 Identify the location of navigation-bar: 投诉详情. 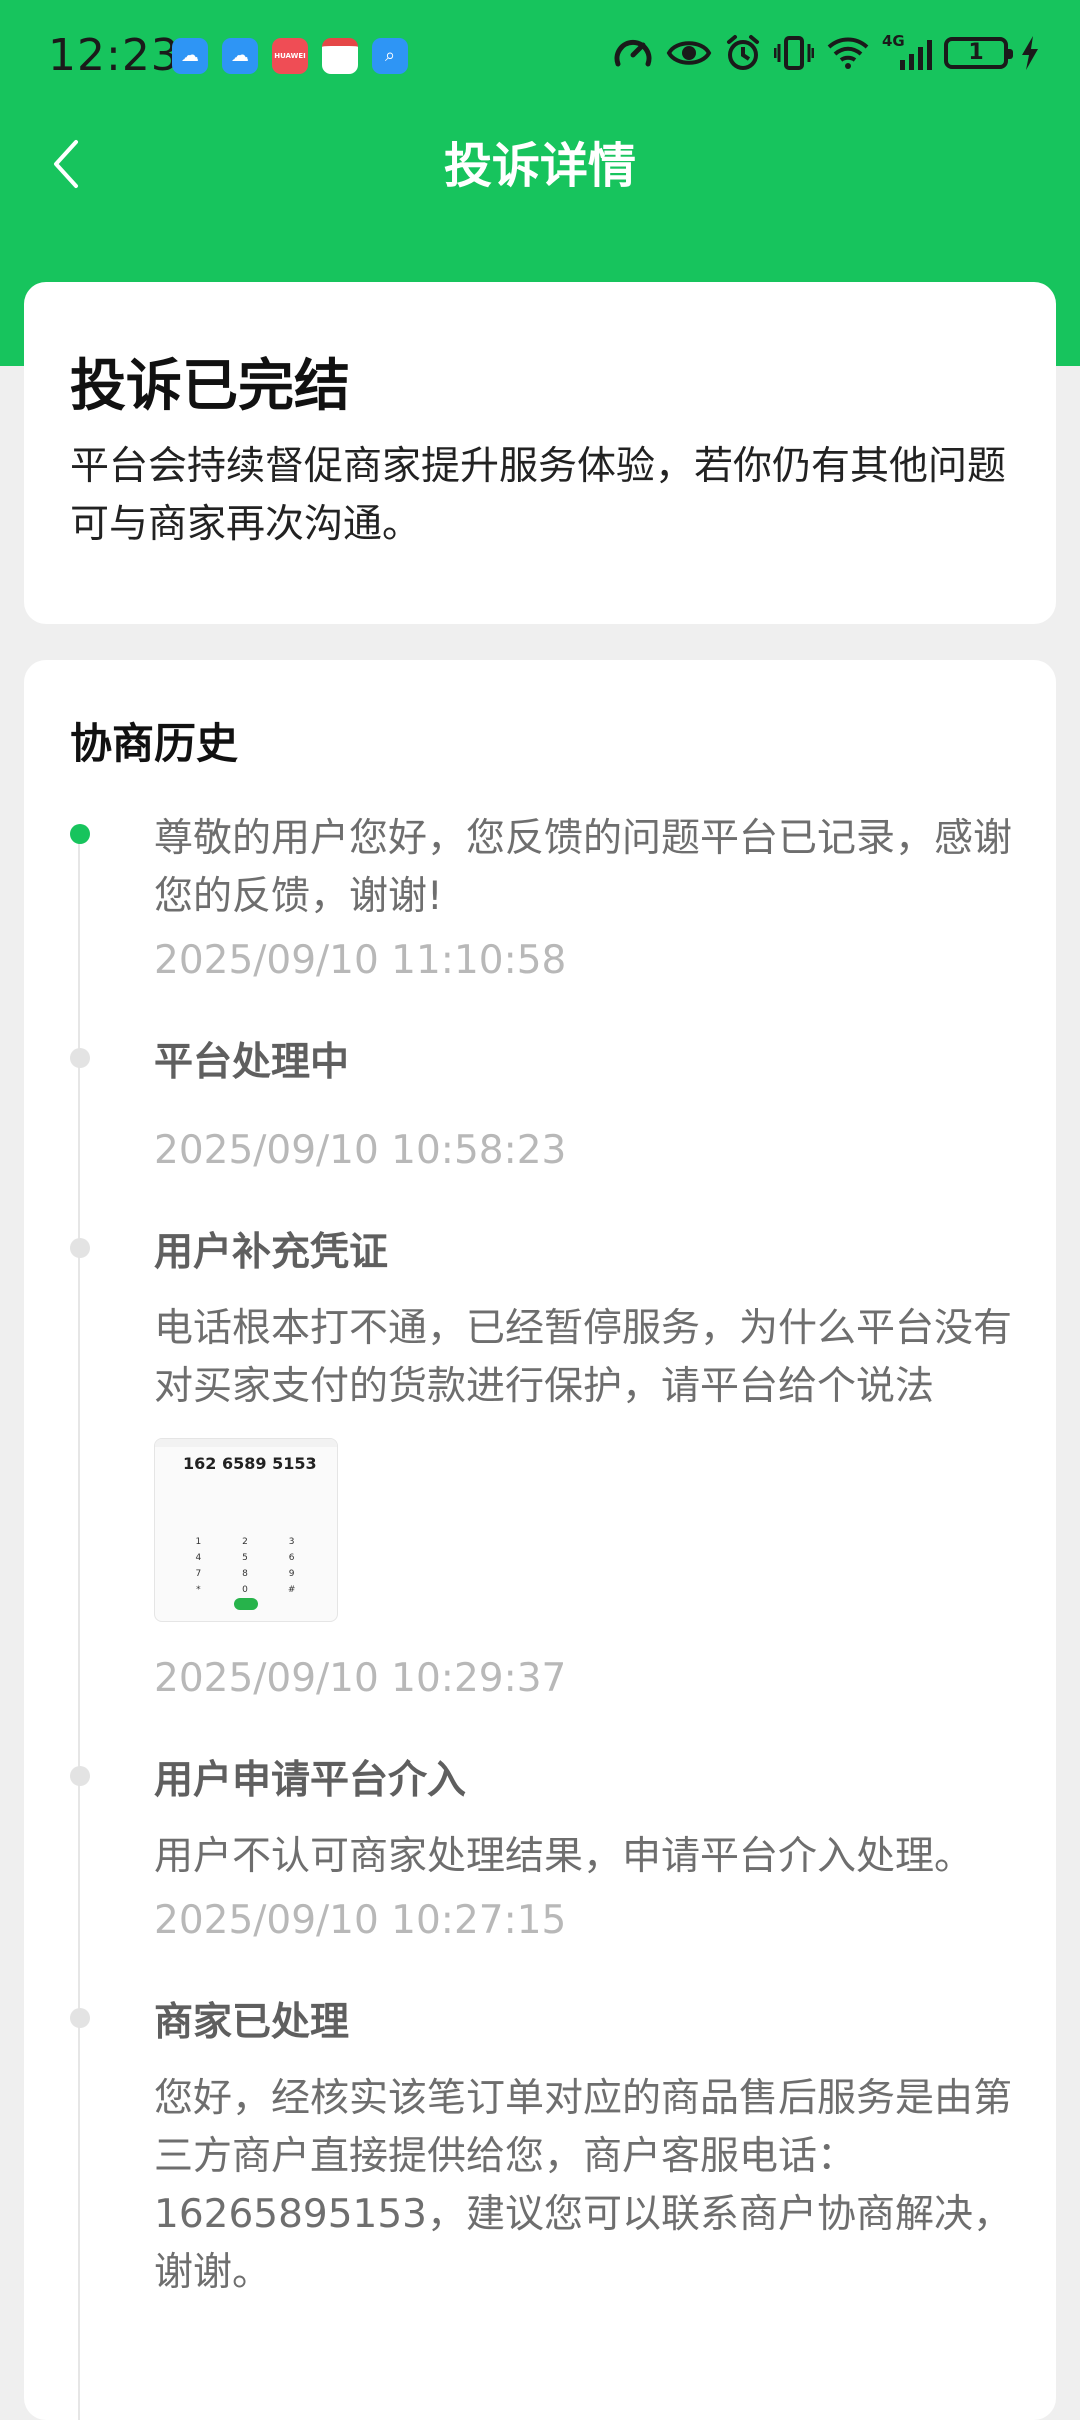
(540, 172).